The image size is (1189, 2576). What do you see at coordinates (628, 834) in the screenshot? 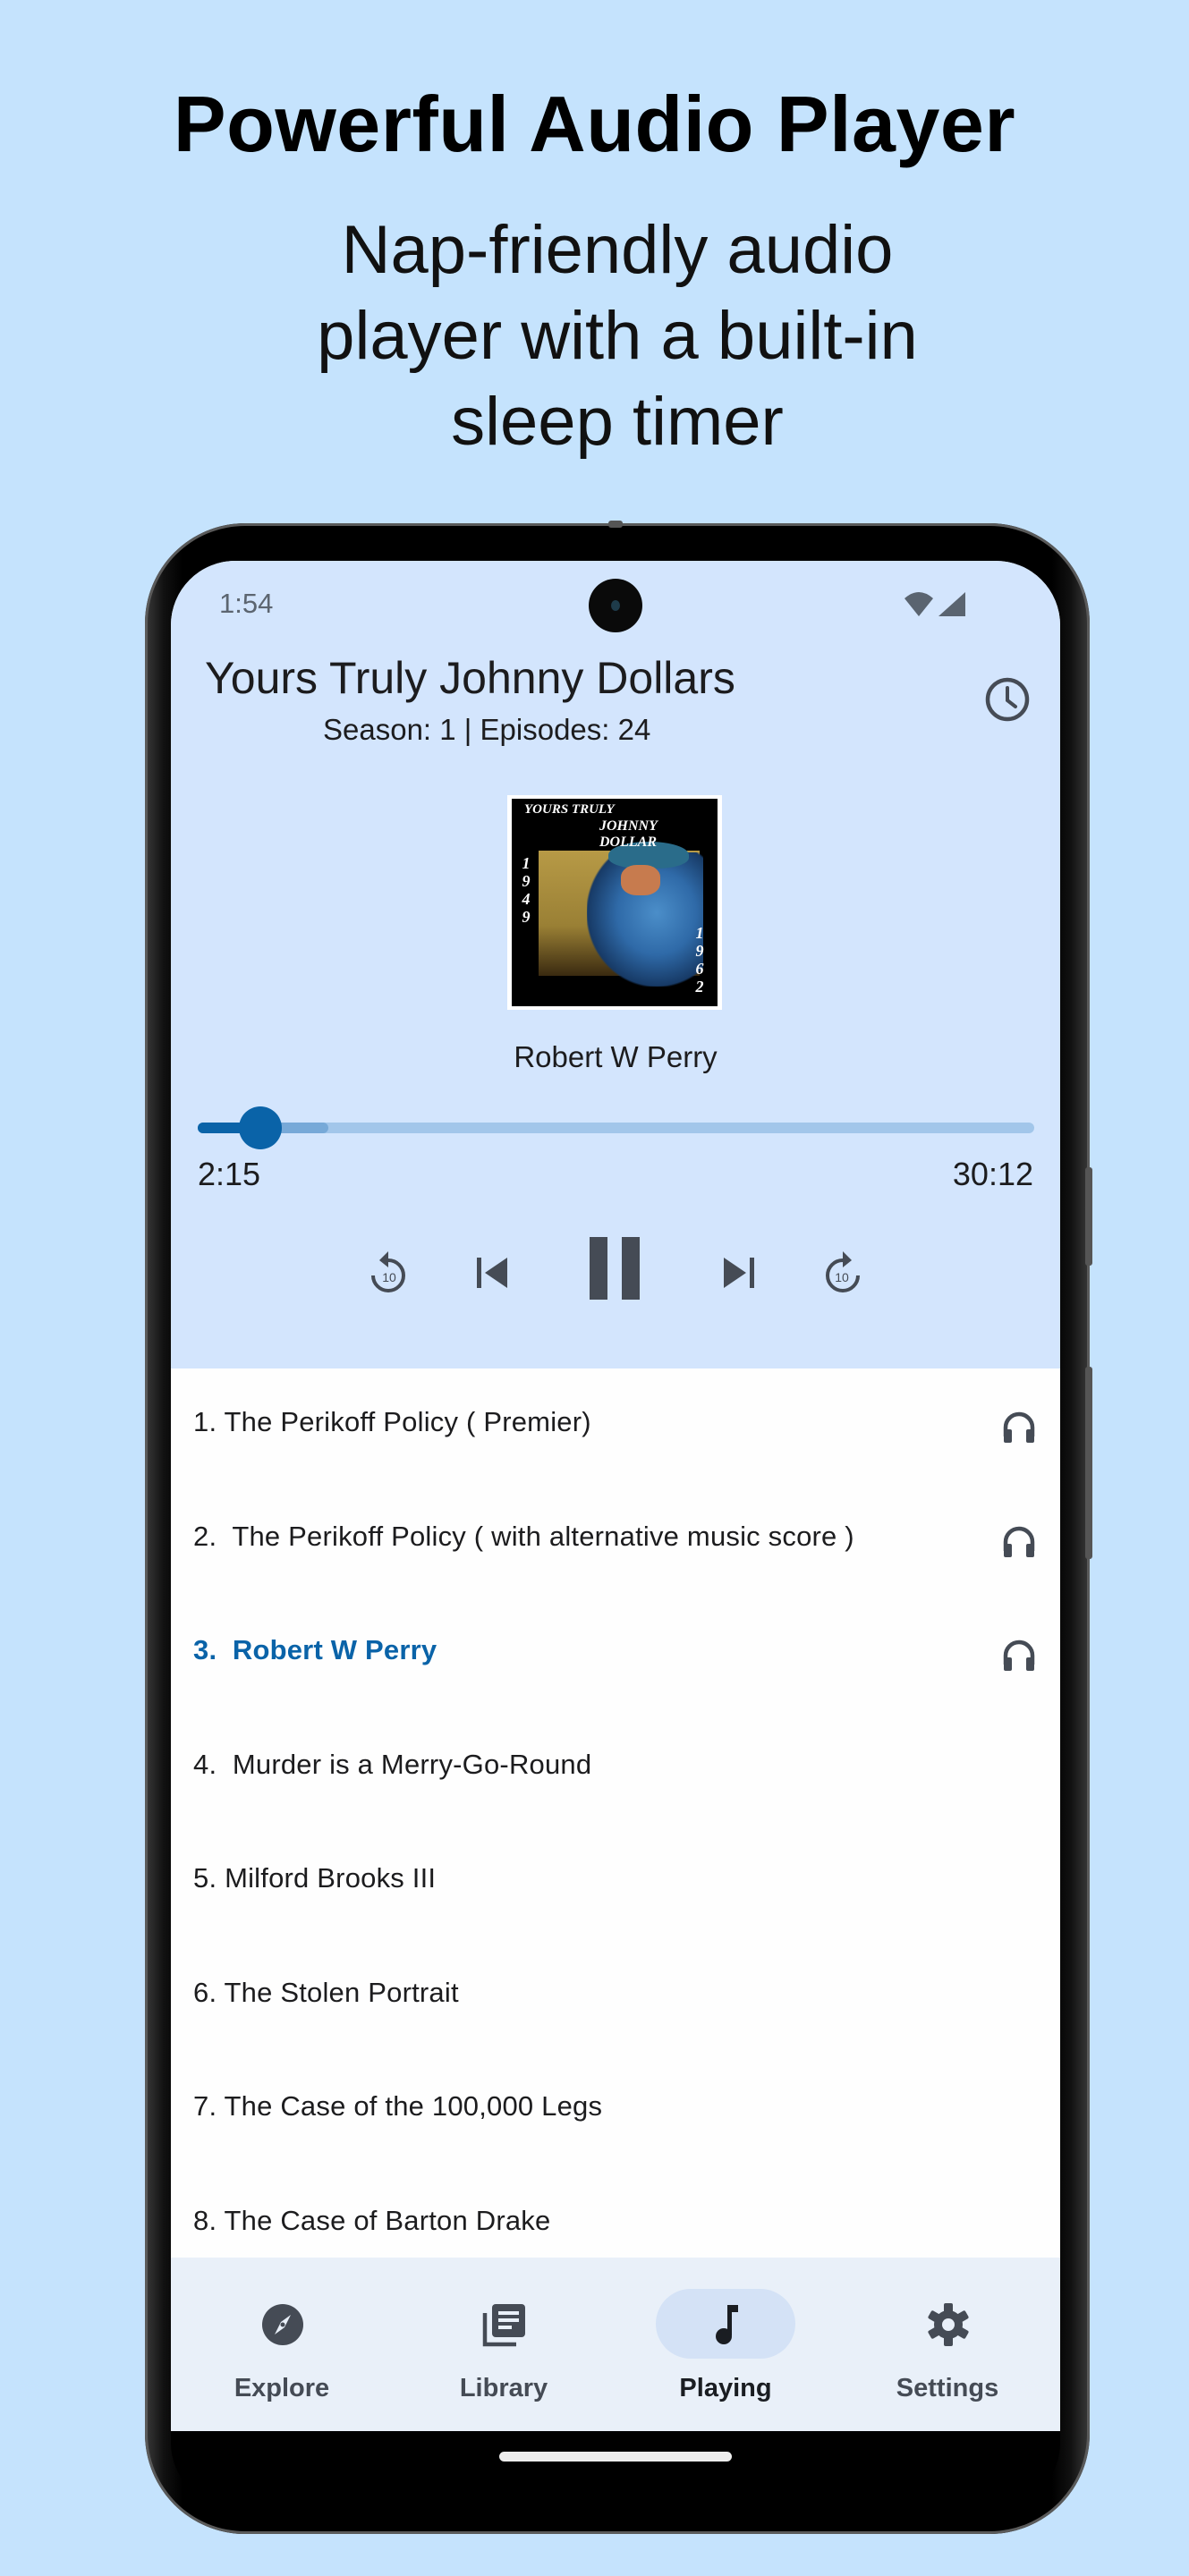
I see `cover-title-line2: JOHNNY DOLLAR` at bounding box center [628, 834].